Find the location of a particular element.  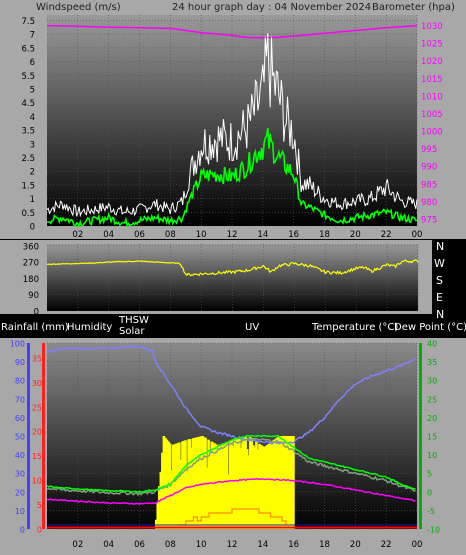

graph-title: 24 hour graph day : 04 November 2024 is located at coordinates (271, 7).